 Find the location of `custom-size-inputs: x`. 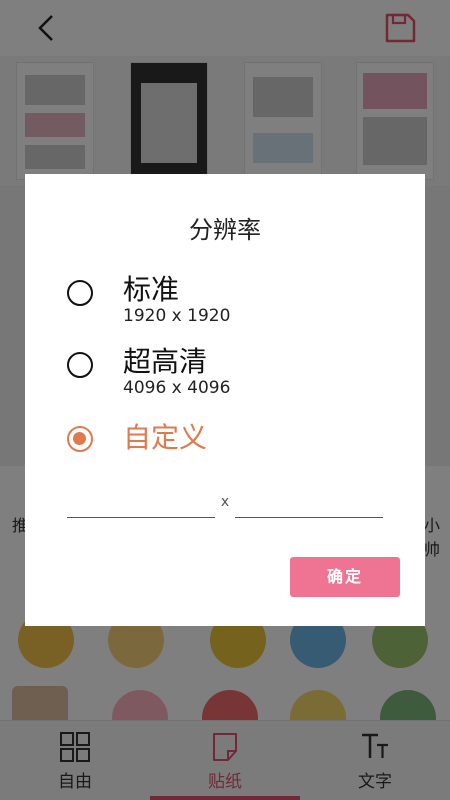

custom-size-inputs: x is located at coordinates (225, 505).